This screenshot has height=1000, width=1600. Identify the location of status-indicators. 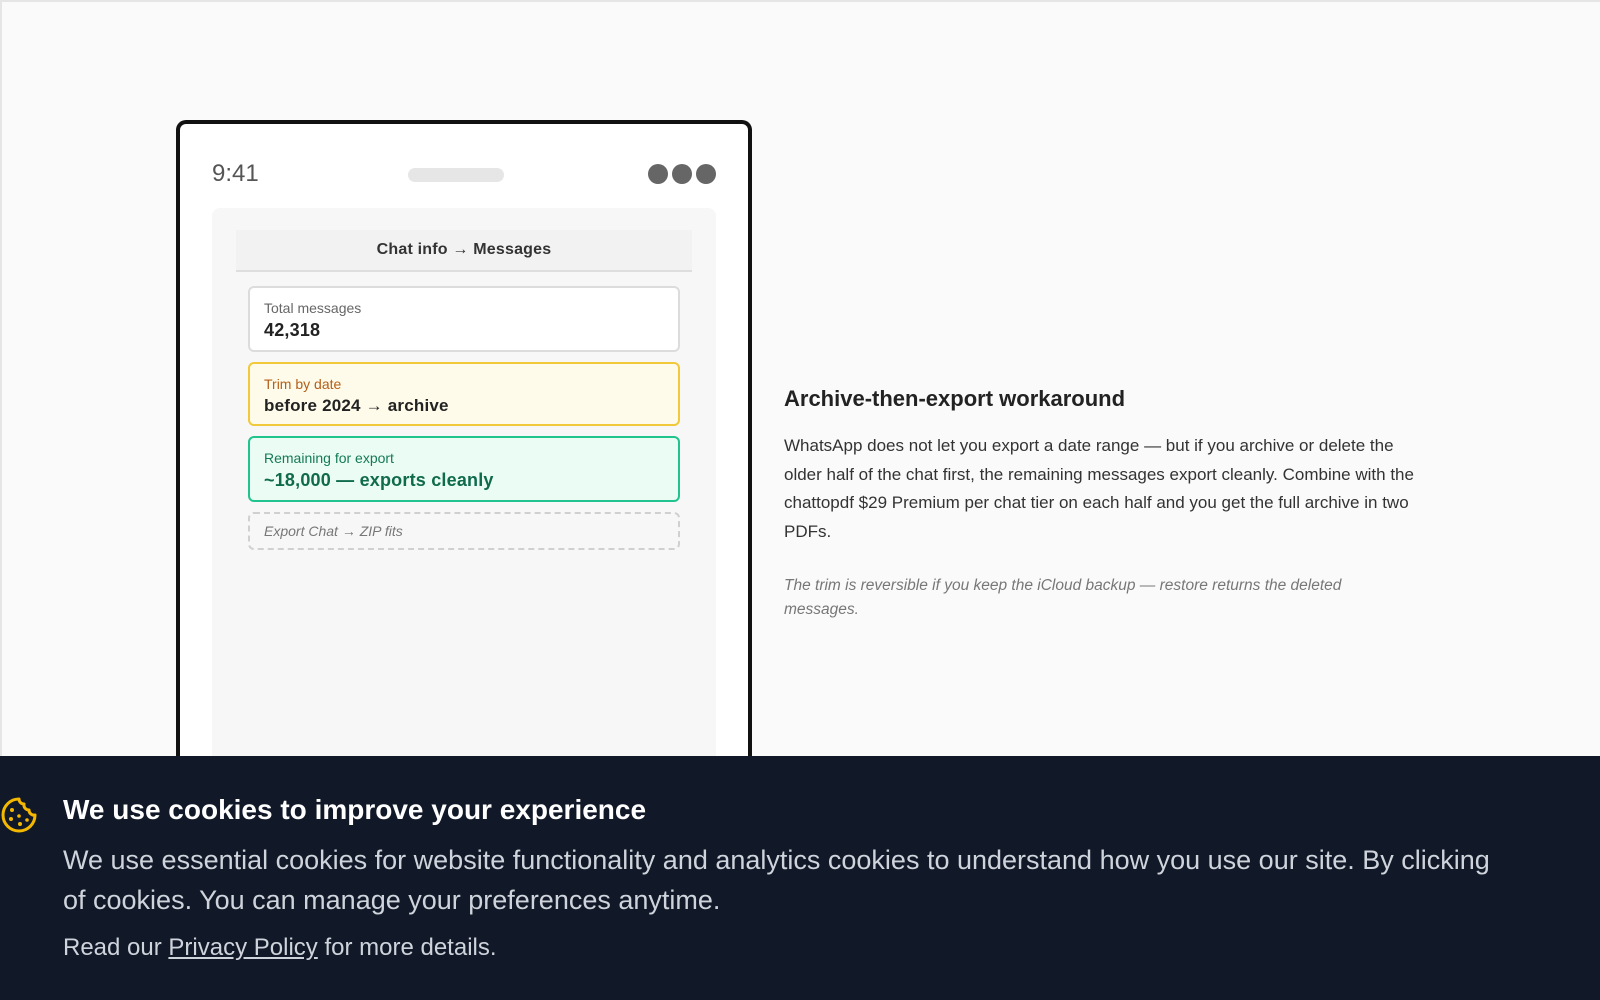
(682, 174).